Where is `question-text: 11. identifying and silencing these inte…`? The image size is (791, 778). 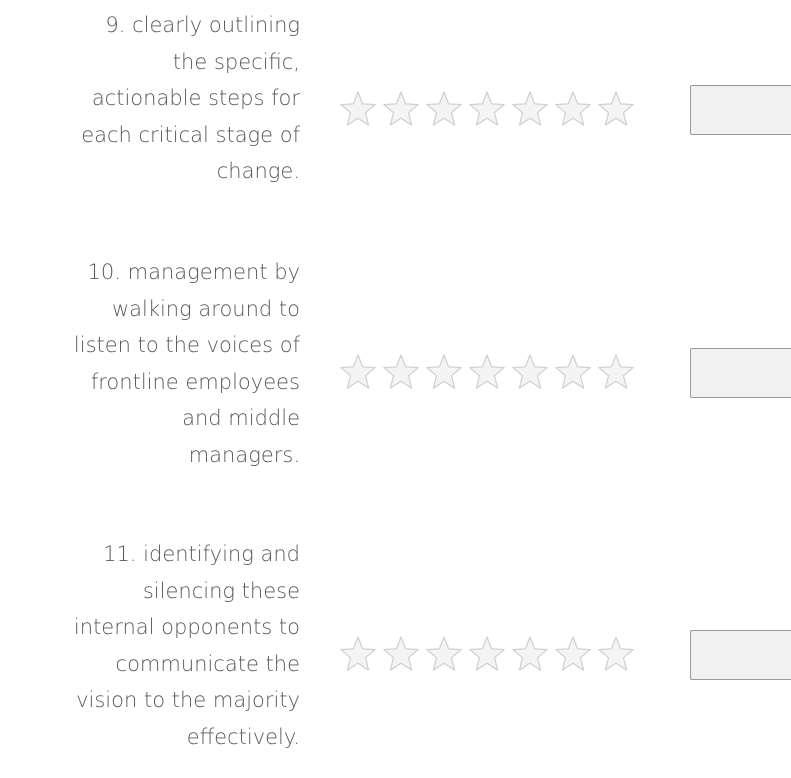 question-text: 11. identifying and silencing these inte… is located at coordinates (186, 645).